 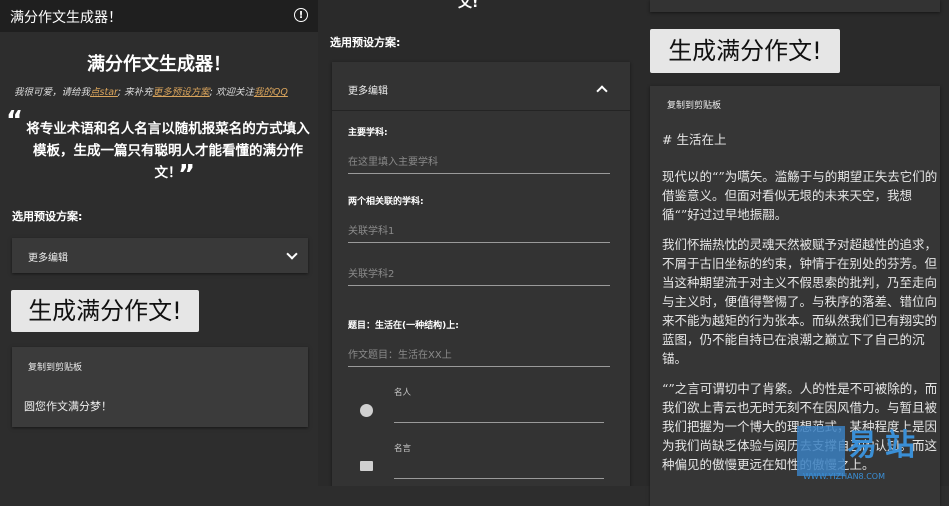 What do you see at coordinates (481, 110) in the screenshot?
I see `divider` at bounding box center [481, 110].